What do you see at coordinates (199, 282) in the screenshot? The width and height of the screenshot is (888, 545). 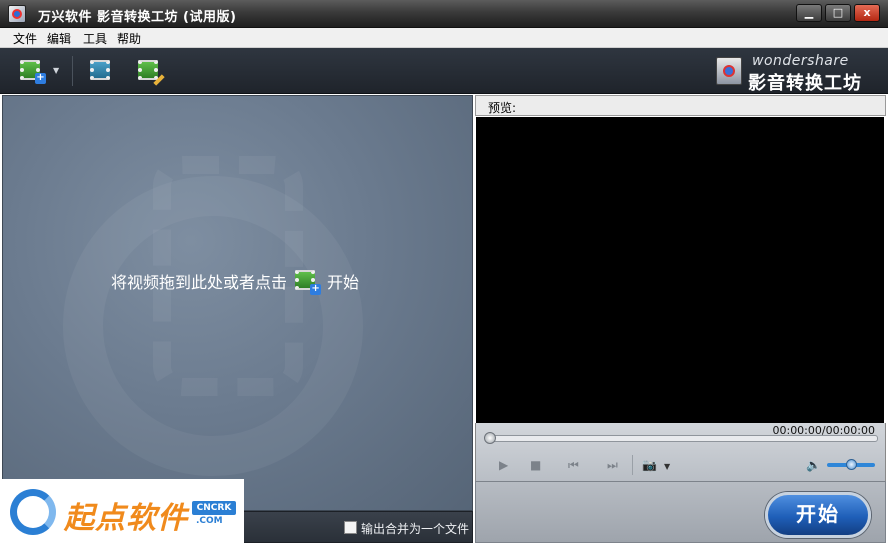 I see `drop-hint-text: 将视频拖到此处或者点击` at bounding box center [199, 282].